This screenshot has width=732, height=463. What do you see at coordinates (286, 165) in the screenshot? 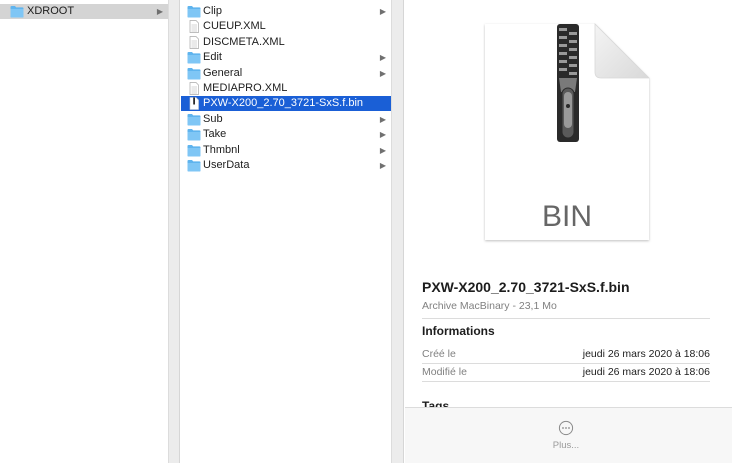
I see `folder-row: UserData ▶` at bounding box center [286, 165].